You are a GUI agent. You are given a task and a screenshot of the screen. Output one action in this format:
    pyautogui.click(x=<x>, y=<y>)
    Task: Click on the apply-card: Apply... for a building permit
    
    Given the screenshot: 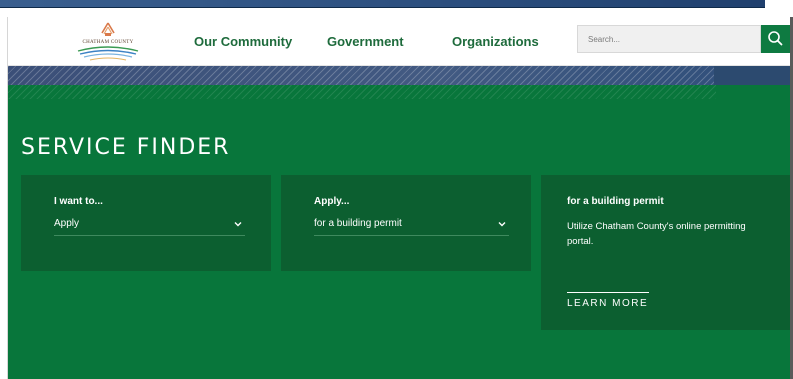 What is the action you would take?
    pyautogui.click(x=406, y=223)
    